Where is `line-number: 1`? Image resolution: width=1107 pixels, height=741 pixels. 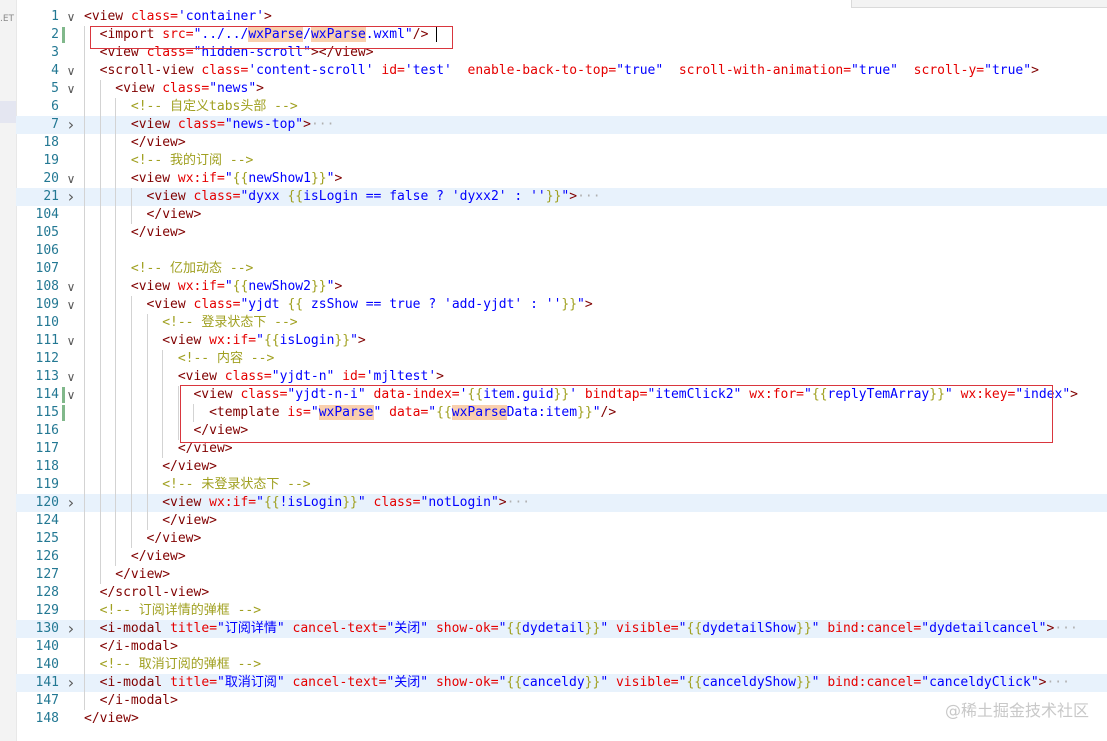 line-number: 1 is located at coordinates (55, 16).